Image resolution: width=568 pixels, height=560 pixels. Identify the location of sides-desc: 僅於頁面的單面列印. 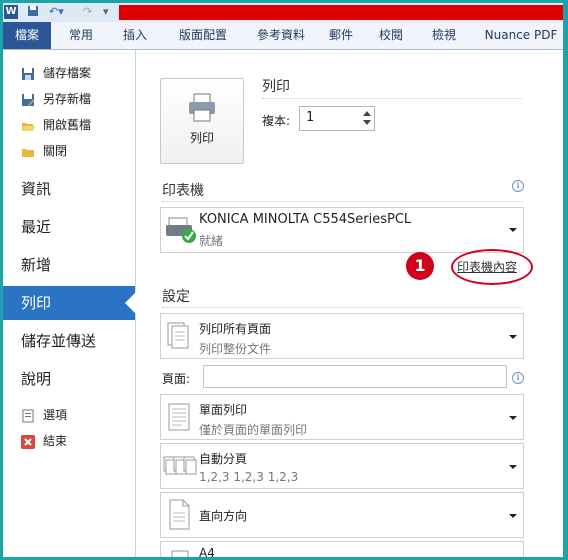
(253, 430).